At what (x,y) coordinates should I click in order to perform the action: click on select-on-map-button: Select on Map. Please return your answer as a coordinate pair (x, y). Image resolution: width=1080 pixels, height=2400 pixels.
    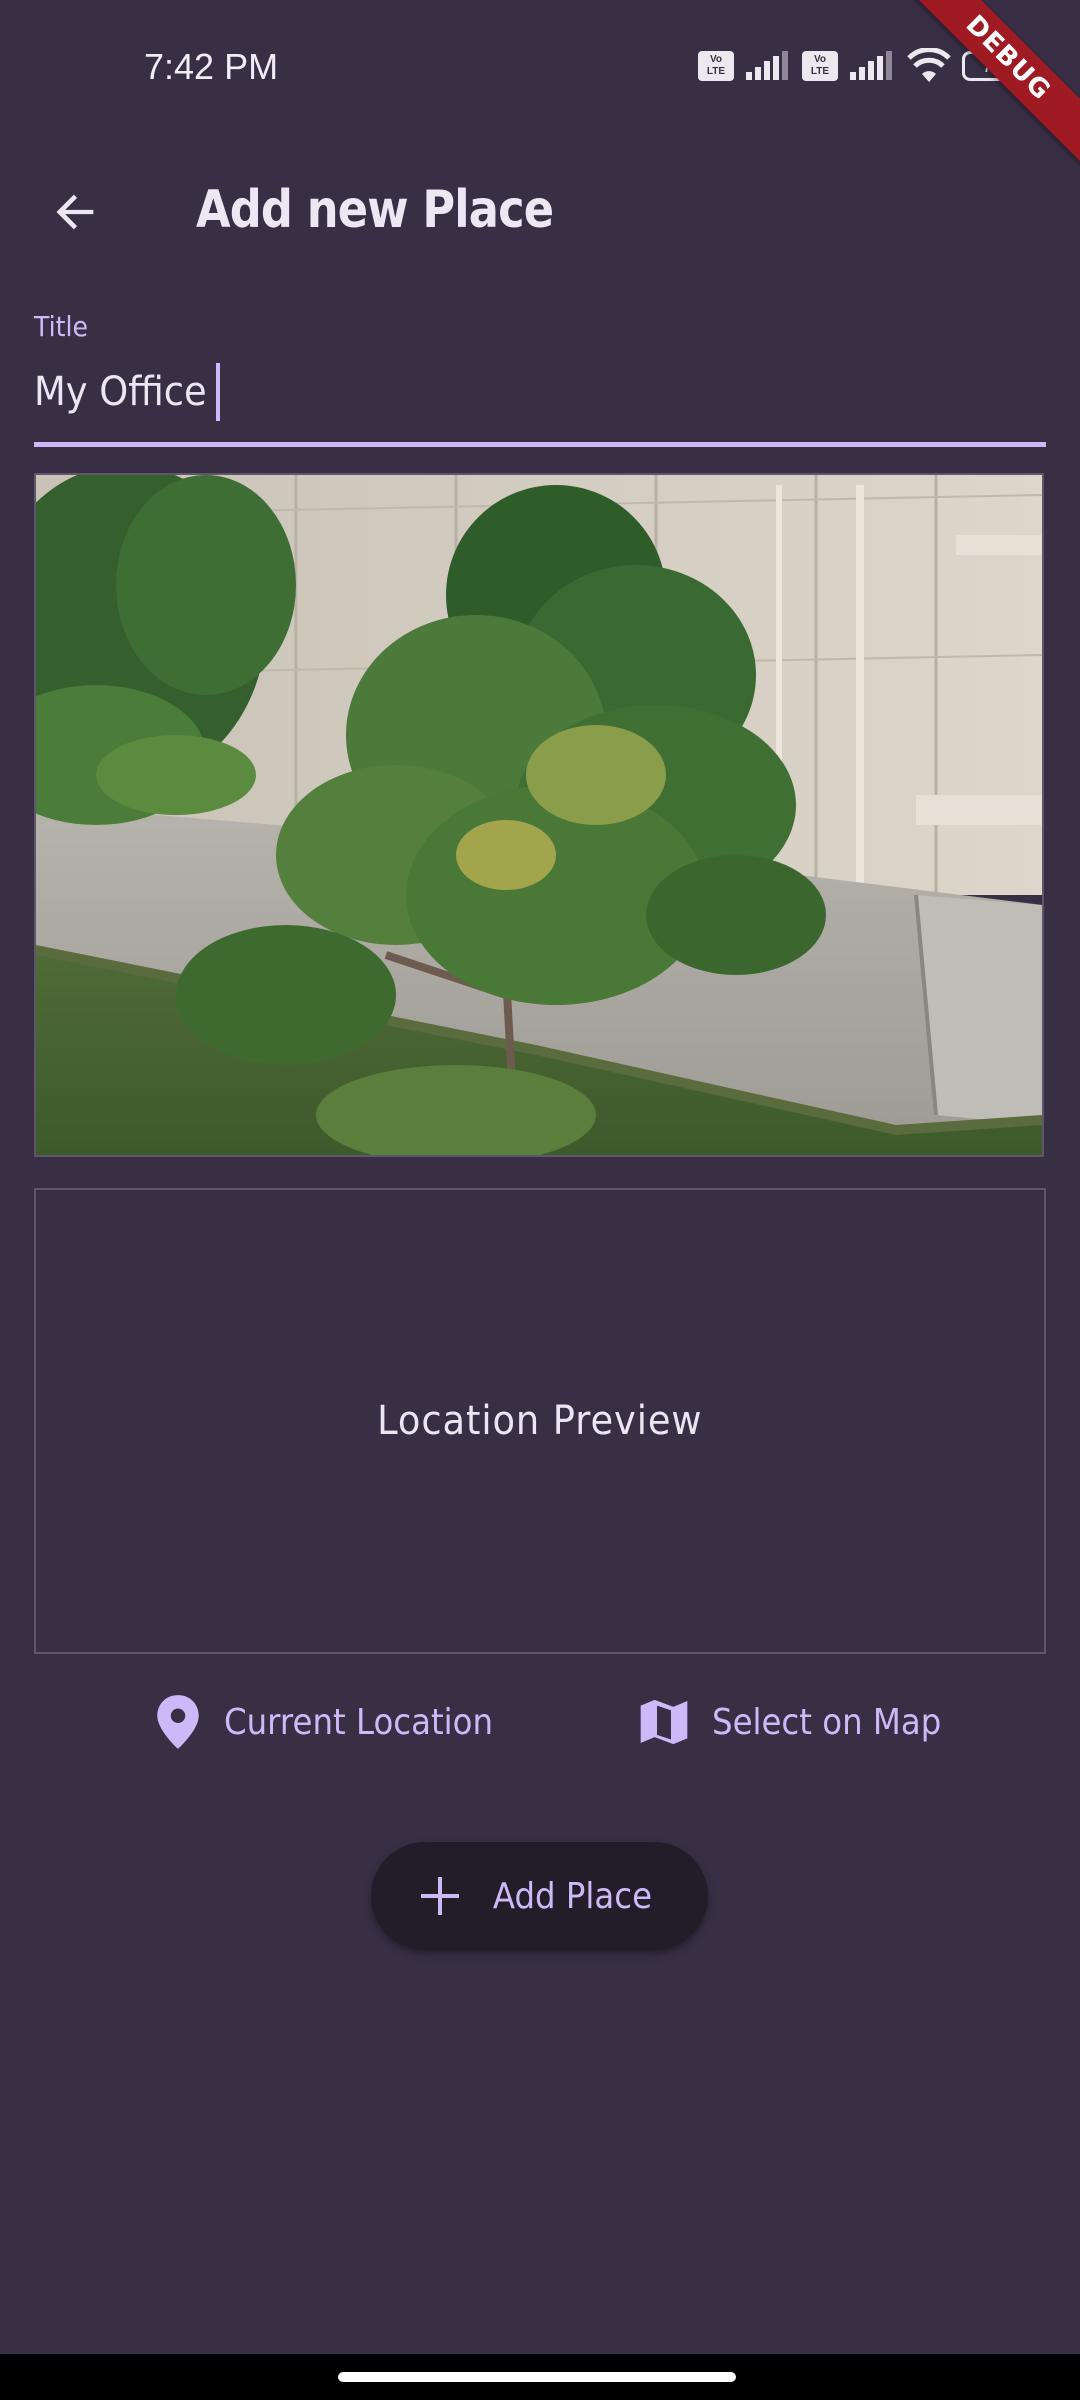
    Looking at the image, I should click on (801, 1722).